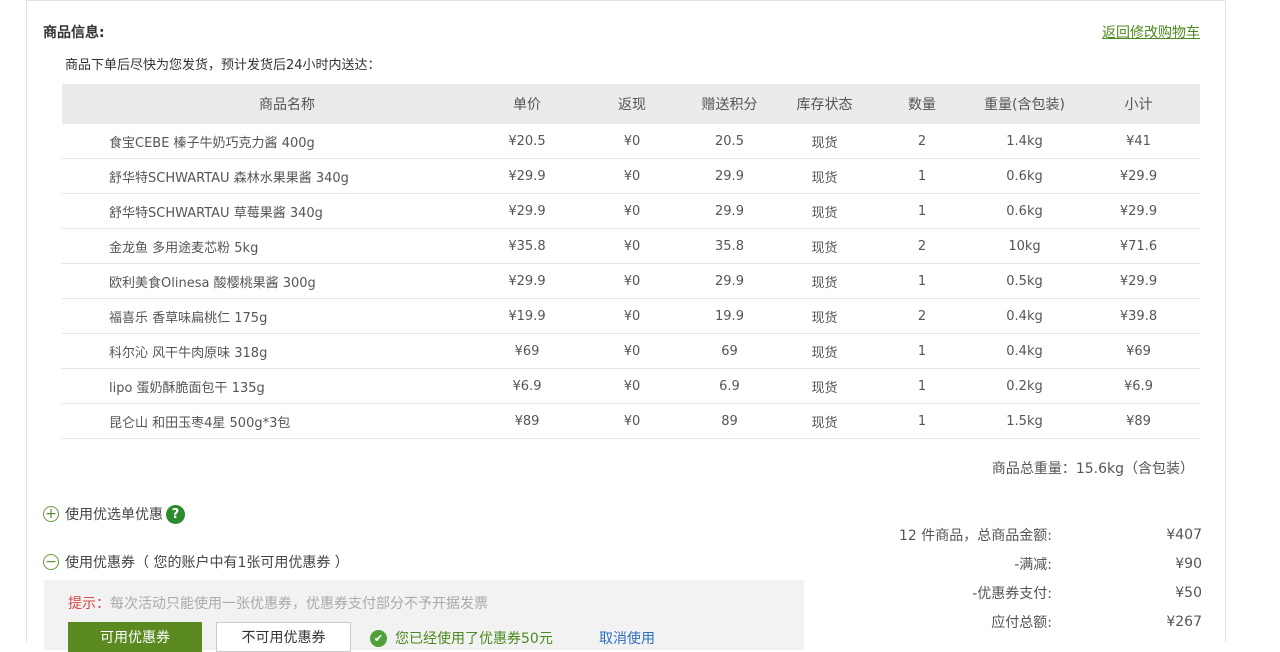 This screenshot has height=652, width=1280. Describe the element at coordinates (74, 33) in the screenshot. I see `section-title: 商品信息:` at that location.